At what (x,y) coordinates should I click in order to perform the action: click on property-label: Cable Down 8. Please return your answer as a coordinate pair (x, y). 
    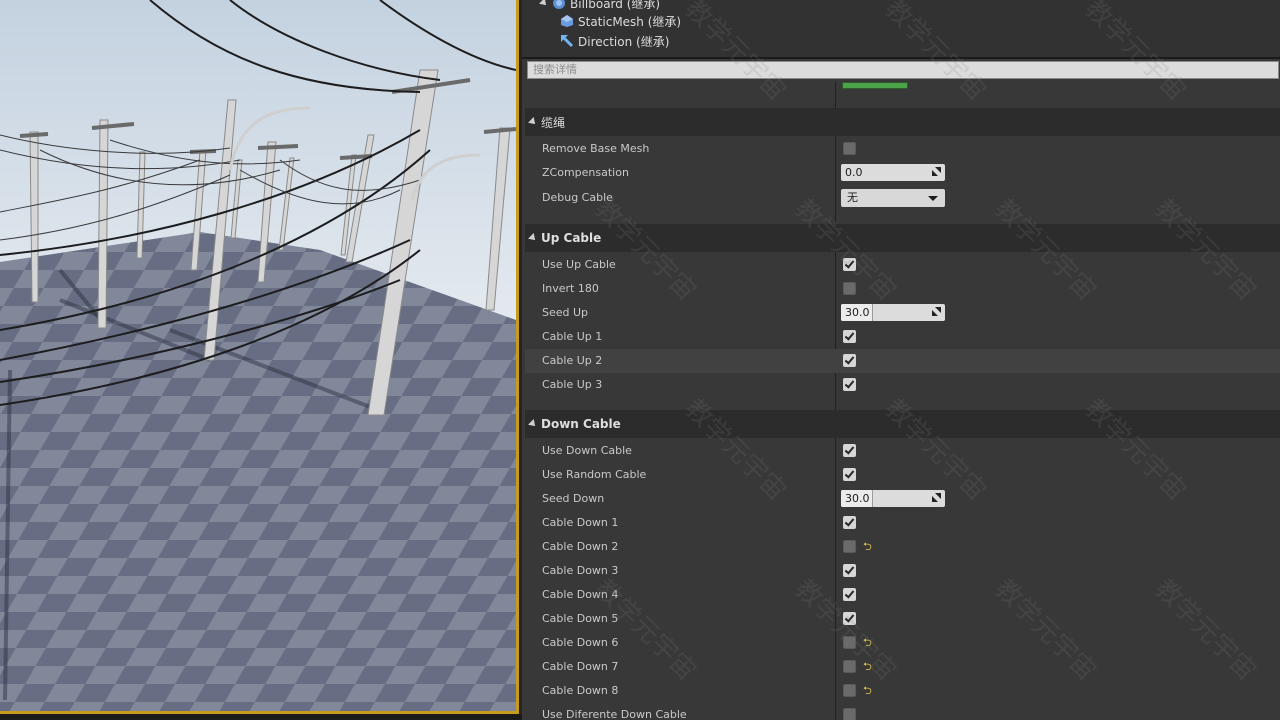
    Looking at the image, I should click on (580, 690).